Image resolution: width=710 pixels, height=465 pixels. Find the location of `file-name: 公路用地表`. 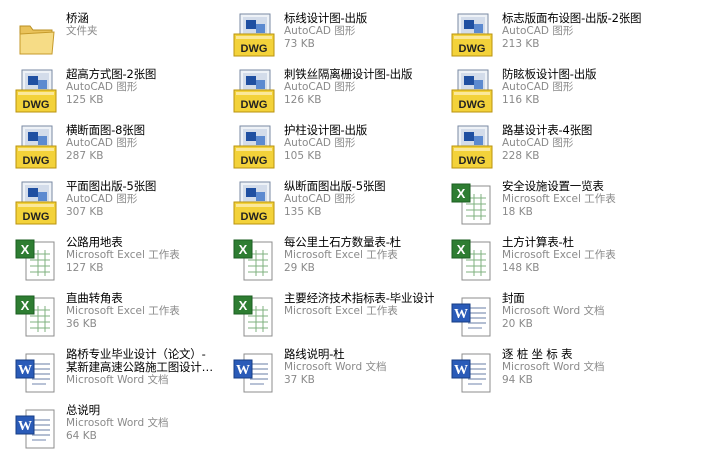

file-name: 公路用地表 is located at coordinates (94, 242).